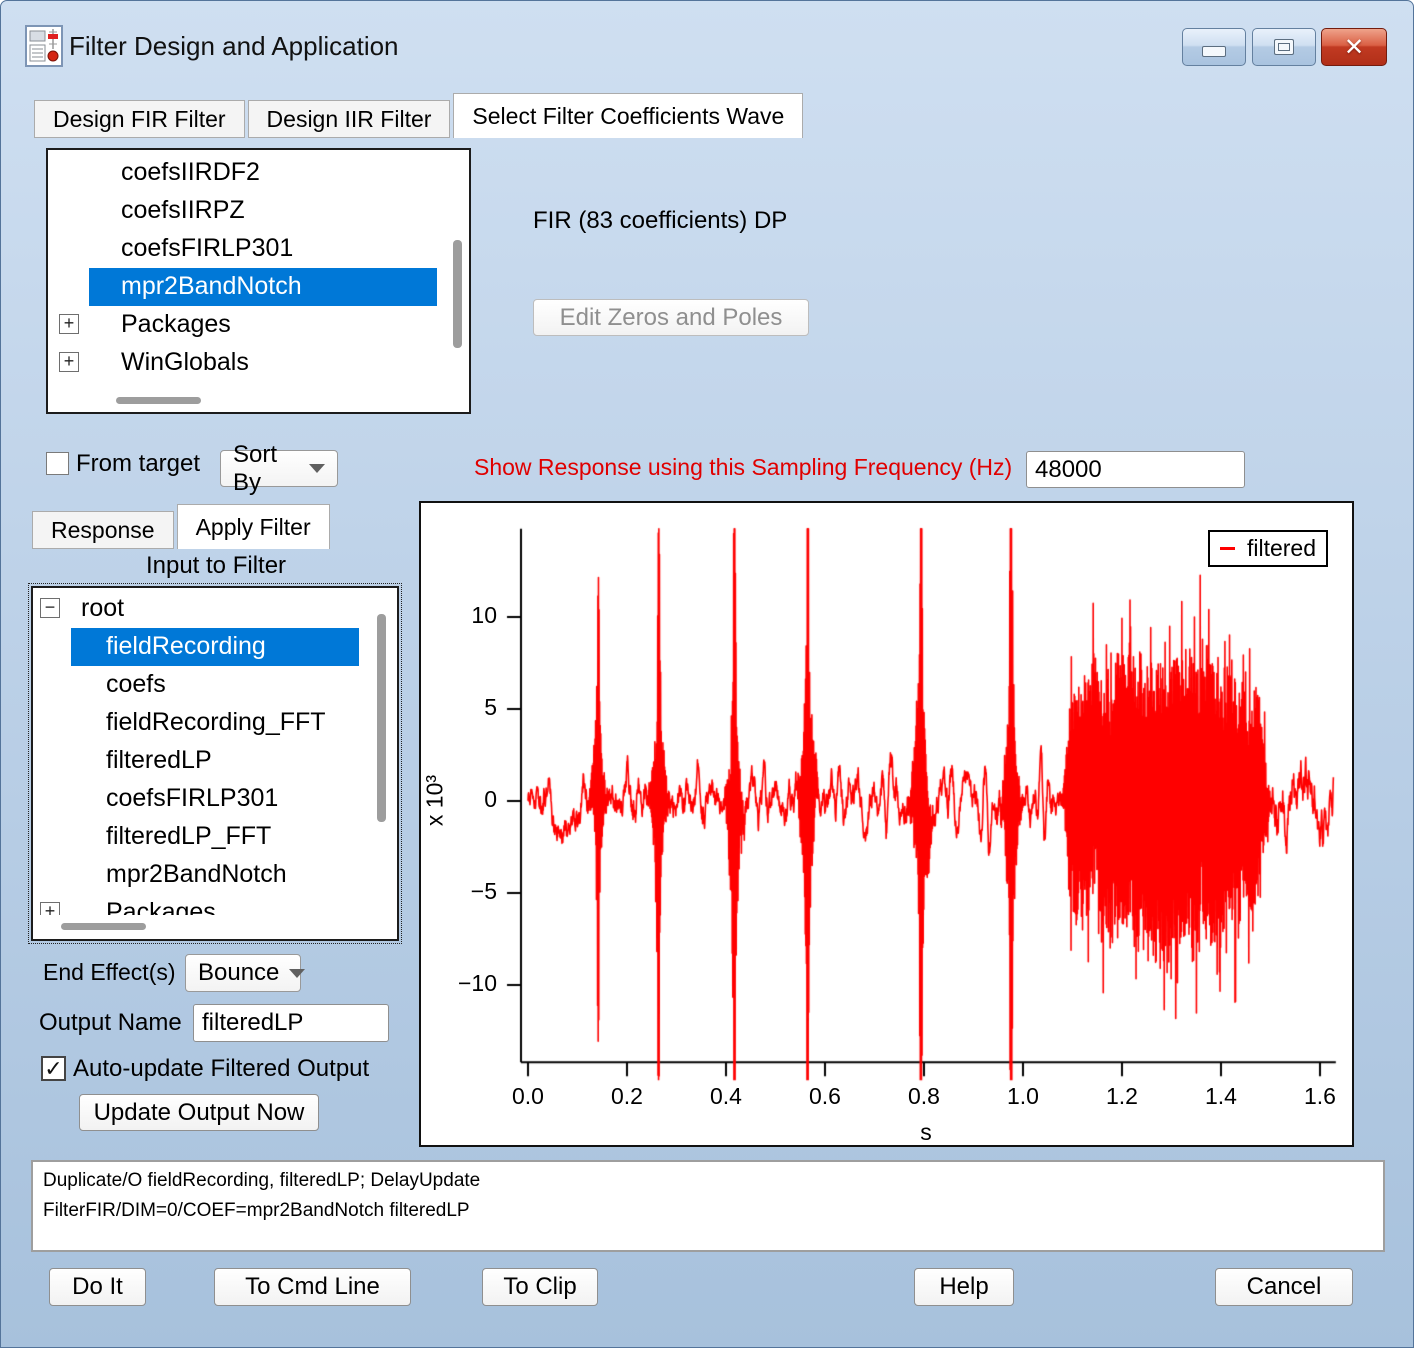 The height and width of the screenshot is (1349, 1414). I want to click on close-button: ✕, so click(1354, 47).